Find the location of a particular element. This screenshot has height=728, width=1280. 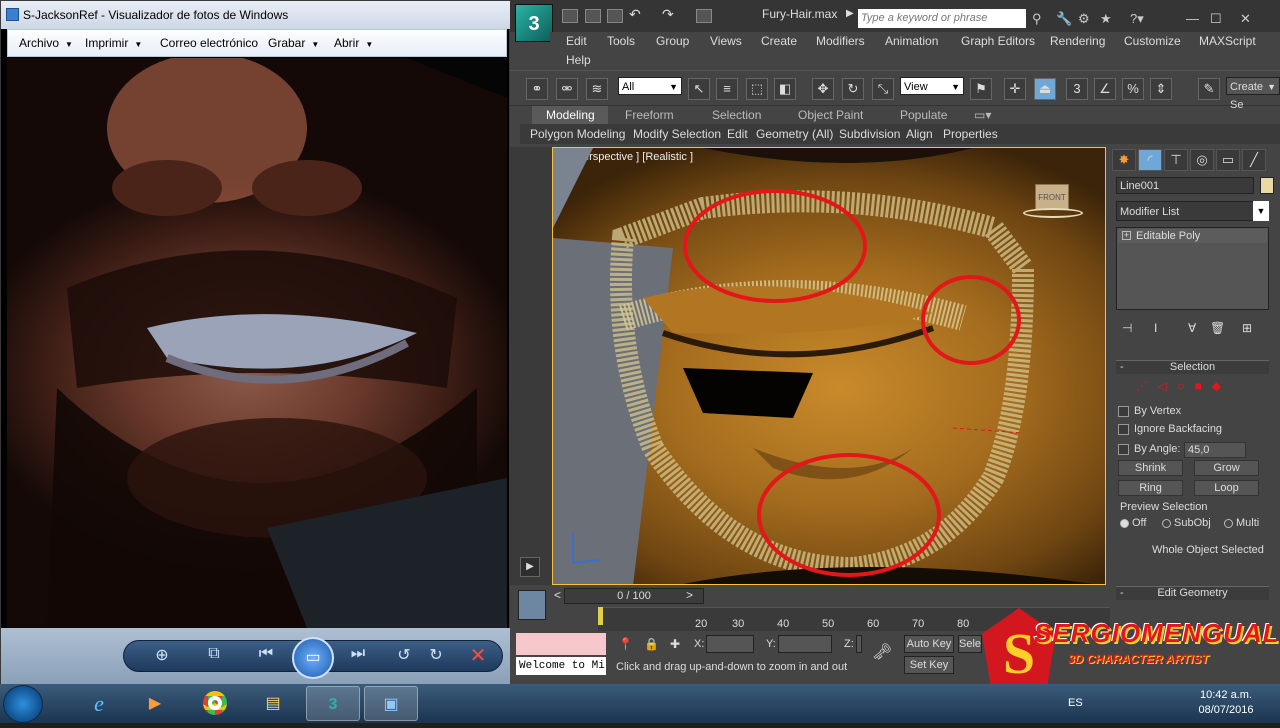

project-folder-icon is located at coordinates (704, 16).